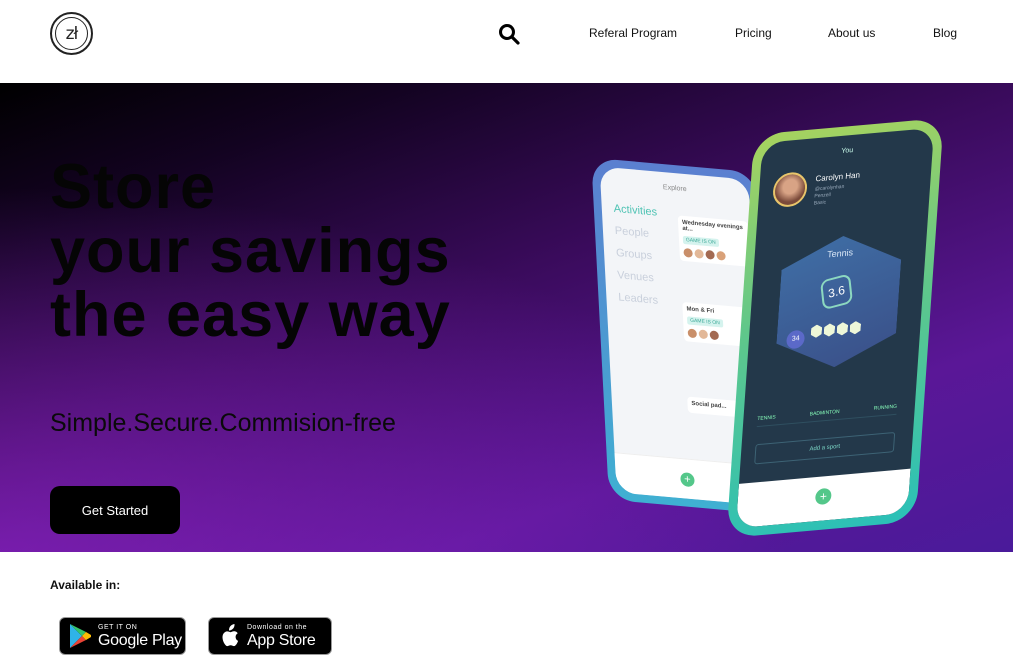  What do you see at coordinates (277, 627) in the screenshot?
I see `app-store-small: Download on the` at bounding box center [277, 627].